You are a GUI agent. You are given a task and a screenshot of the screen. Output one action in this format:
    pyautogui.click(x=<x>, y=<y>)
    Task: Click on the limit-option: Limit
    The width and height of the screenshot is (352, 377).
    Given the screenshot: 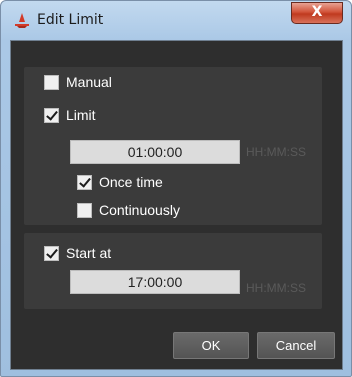 What is the action you would take?
    pyautogui.click(x=70, y=115)
    